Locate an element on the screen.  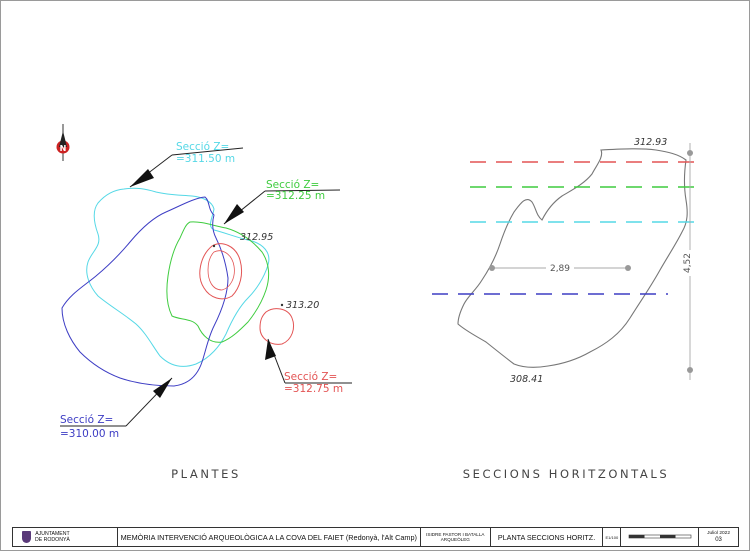
author-role: ARQUEÒLEG is located at coordinates (455, 539).